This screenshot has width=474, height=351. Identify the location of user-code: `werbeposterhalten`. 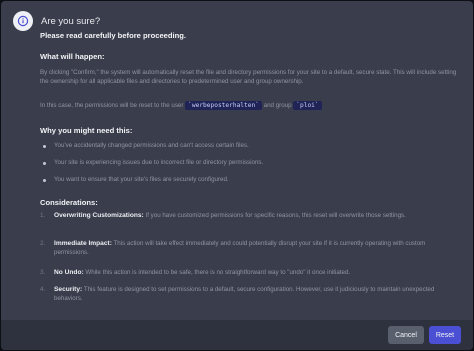
(223, 105).